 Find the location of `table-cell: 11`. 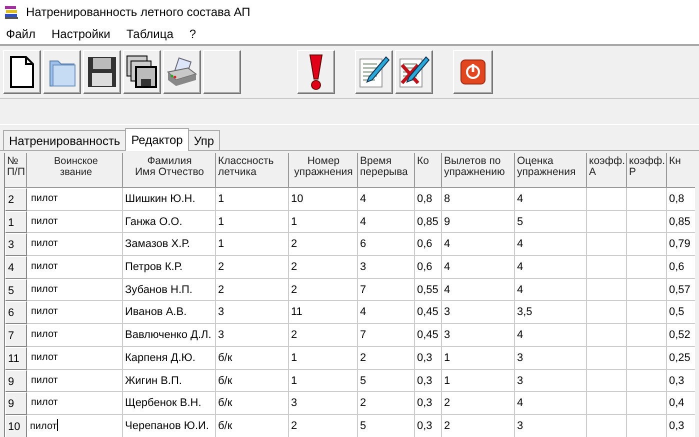

table-cell: 11 is located at coordinates (323, 312).